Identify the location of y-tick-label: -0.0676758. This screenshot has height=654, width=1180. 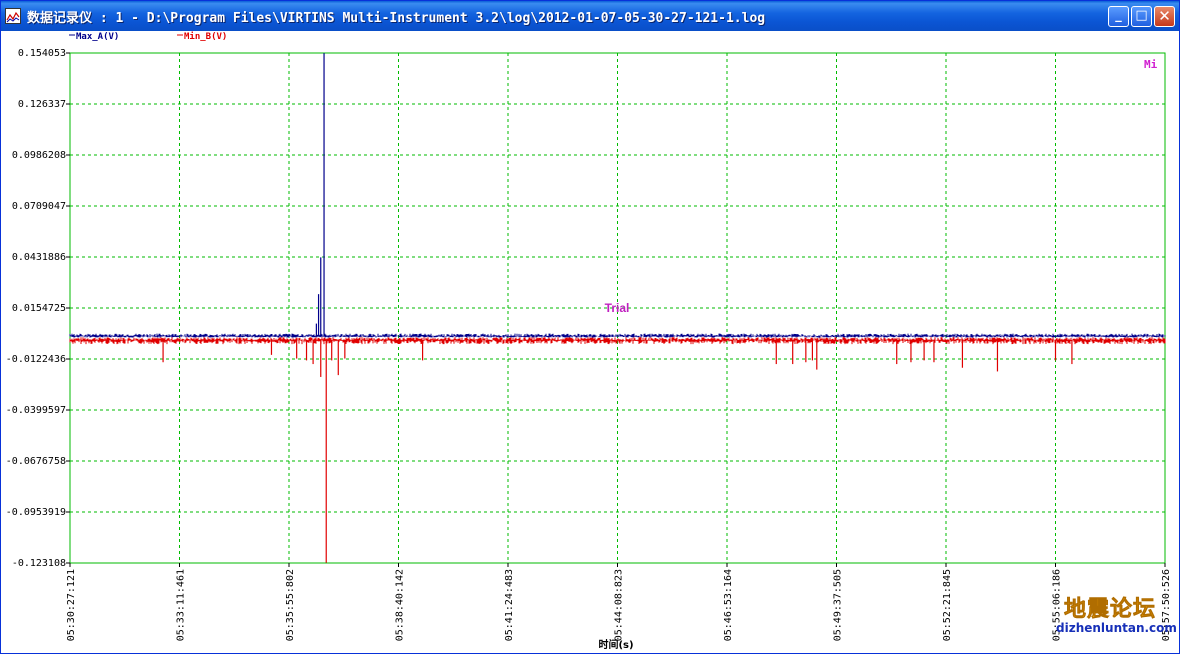
(36, 461).